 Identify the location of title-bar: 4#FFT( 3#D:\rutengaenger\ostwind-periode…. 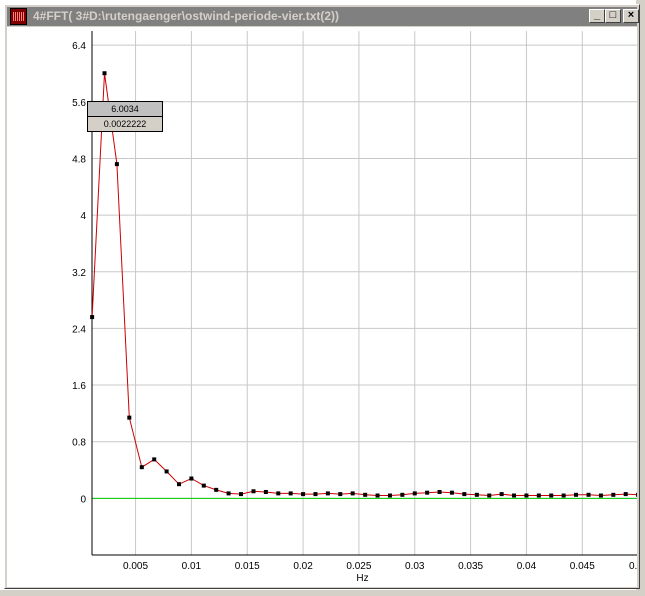
(323, 16).